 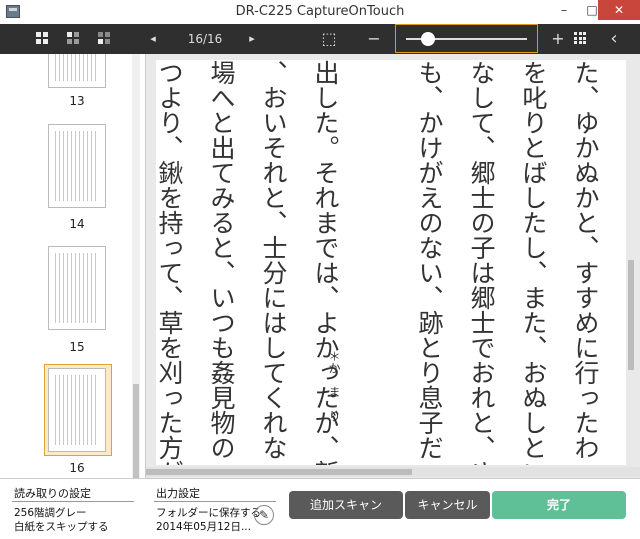 I want to click on text-column: 、おいそれと、士分にはしてくれな, so click(x=273, y=260).